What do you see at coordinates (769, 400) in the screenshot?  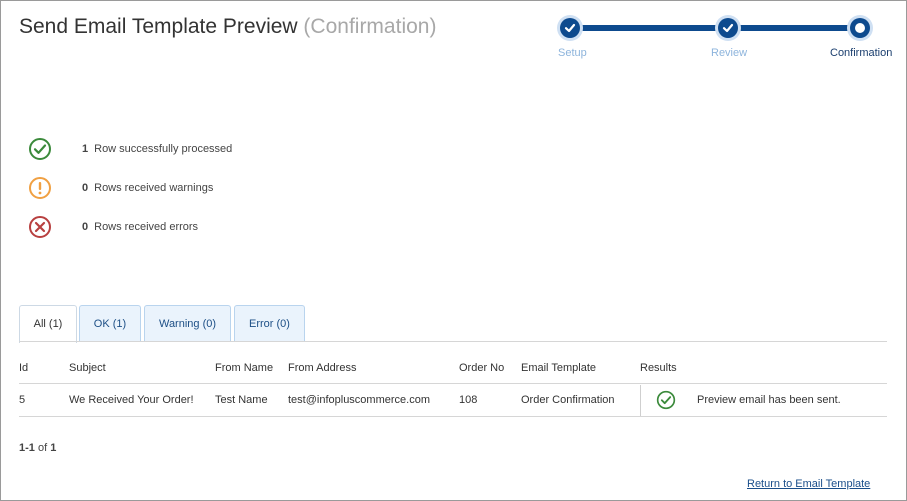 I see `cell-result-text: Preview email has been sent.` at bounding box center [769, 400].